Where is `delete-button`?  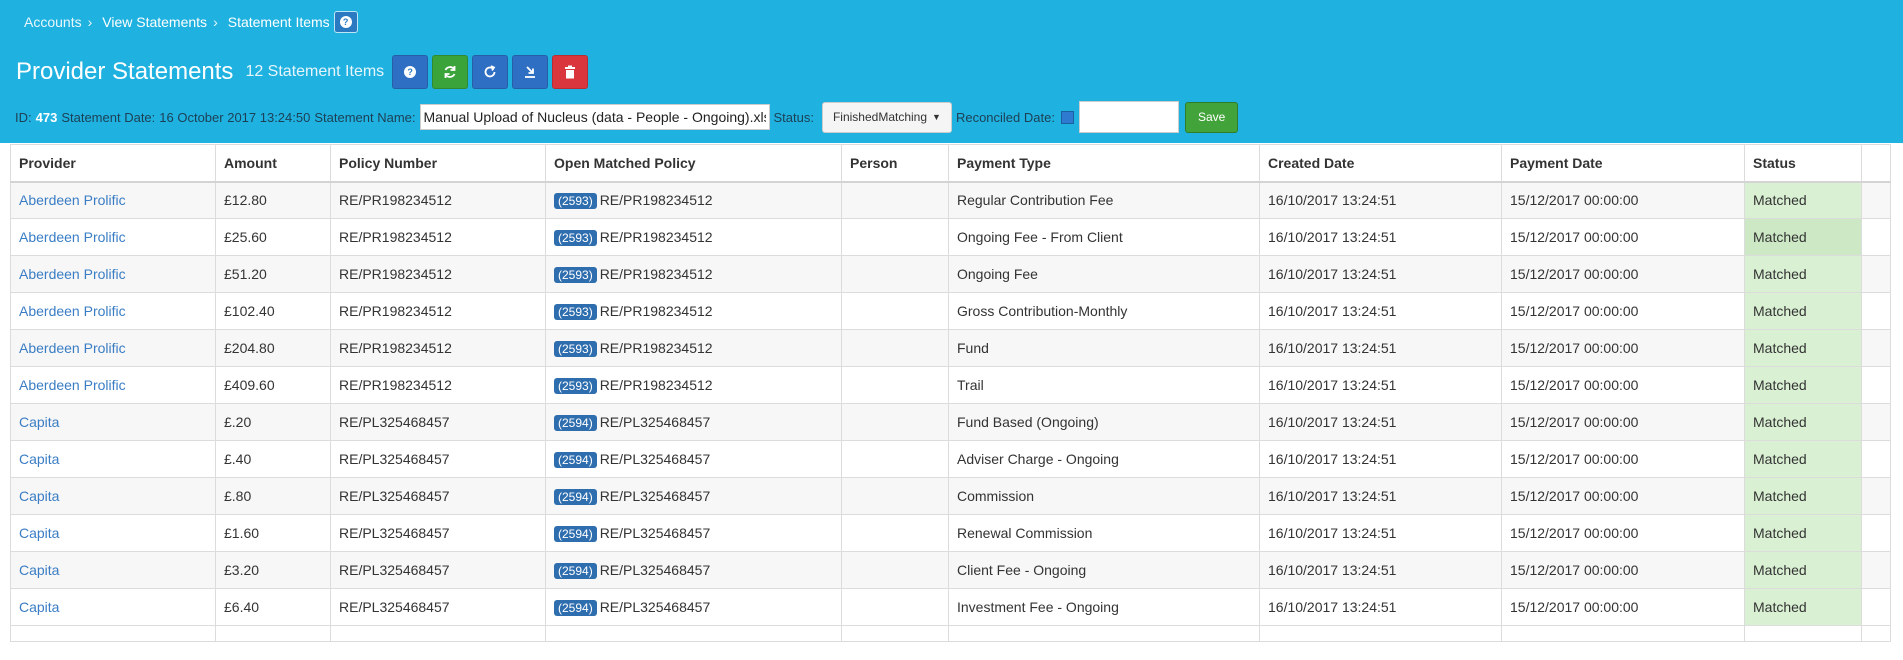
delete-button is located at coordinates (570, 72).